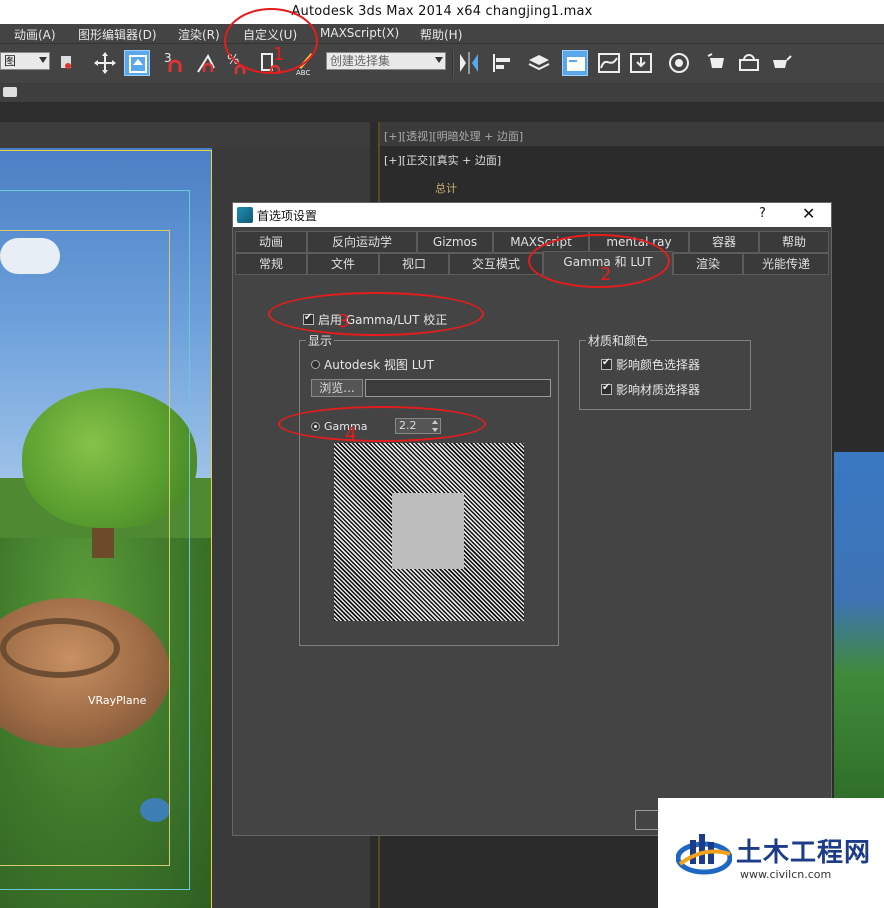 This screenshot has width=884, height=908. Describe the element at coordinates (25, 61) in the screenshot. I see `reference-coordinate-dropdown: 图` at that location.